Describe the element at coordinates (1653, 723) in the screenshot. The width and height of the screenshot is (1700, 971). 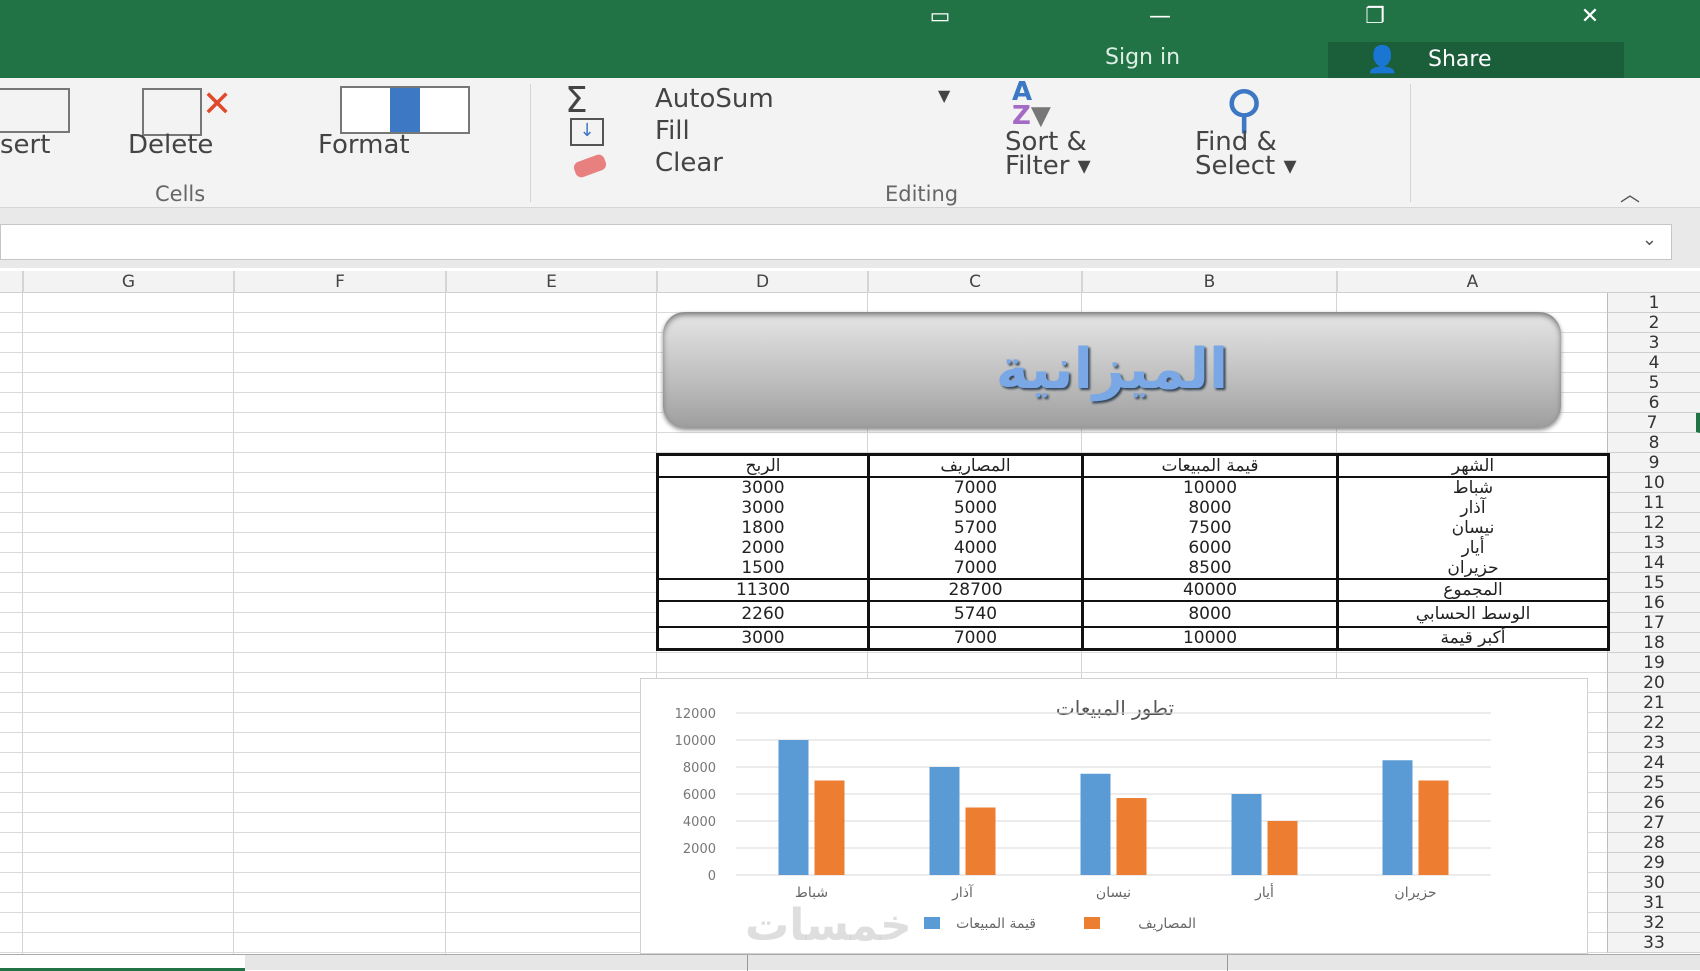
I see `row-header: 22` at that location.